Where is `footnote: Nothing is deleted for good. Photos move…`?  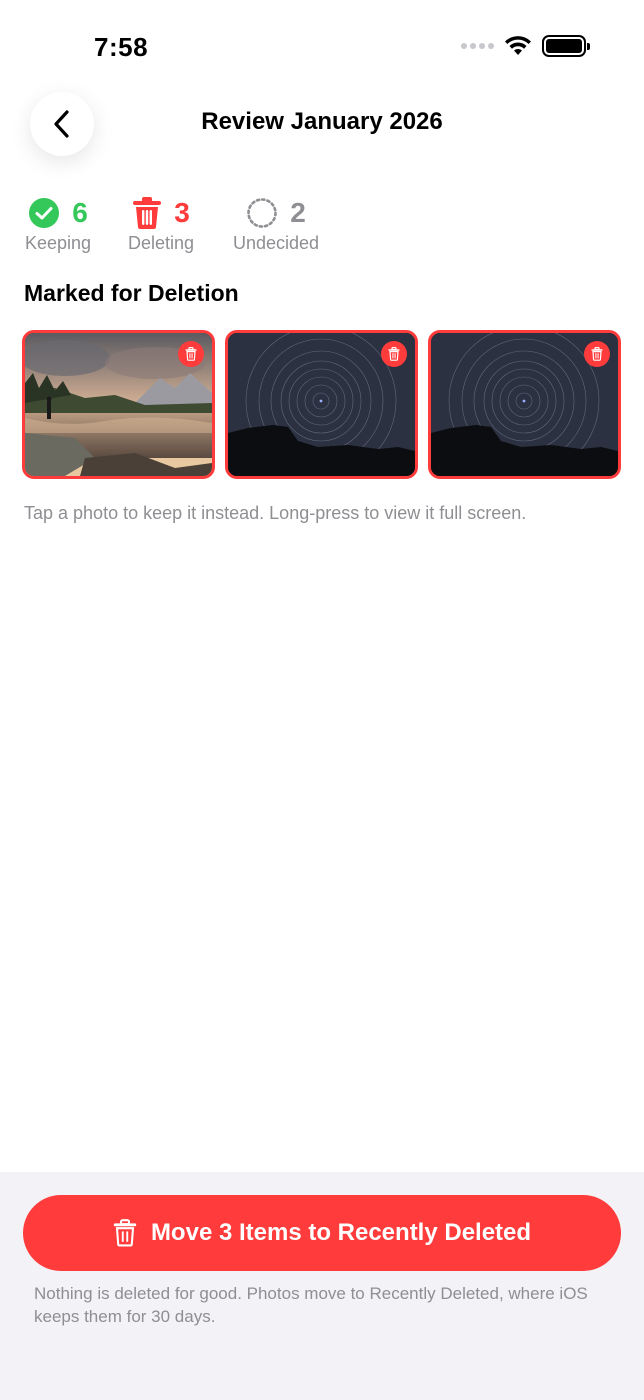 footnote: Nothing is deleted for good. Photos move… is located at coordinates (311, 1305).